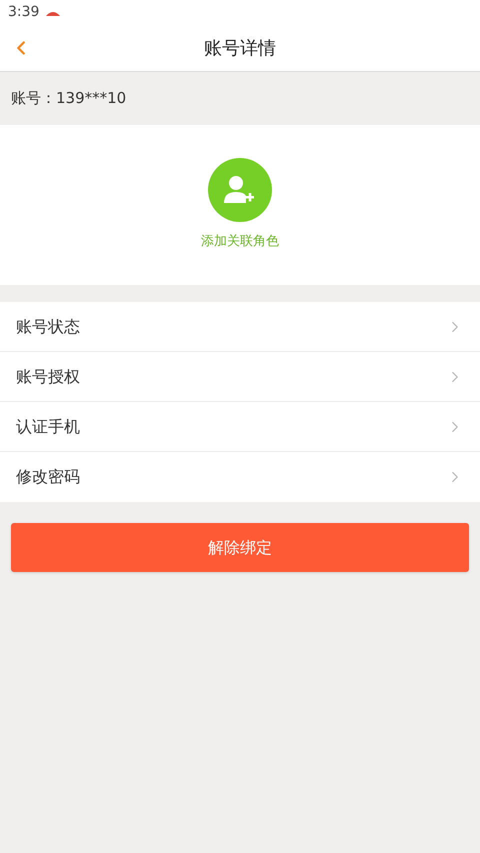  I want to click on menu-item: 认证手机, so click(240, 427).